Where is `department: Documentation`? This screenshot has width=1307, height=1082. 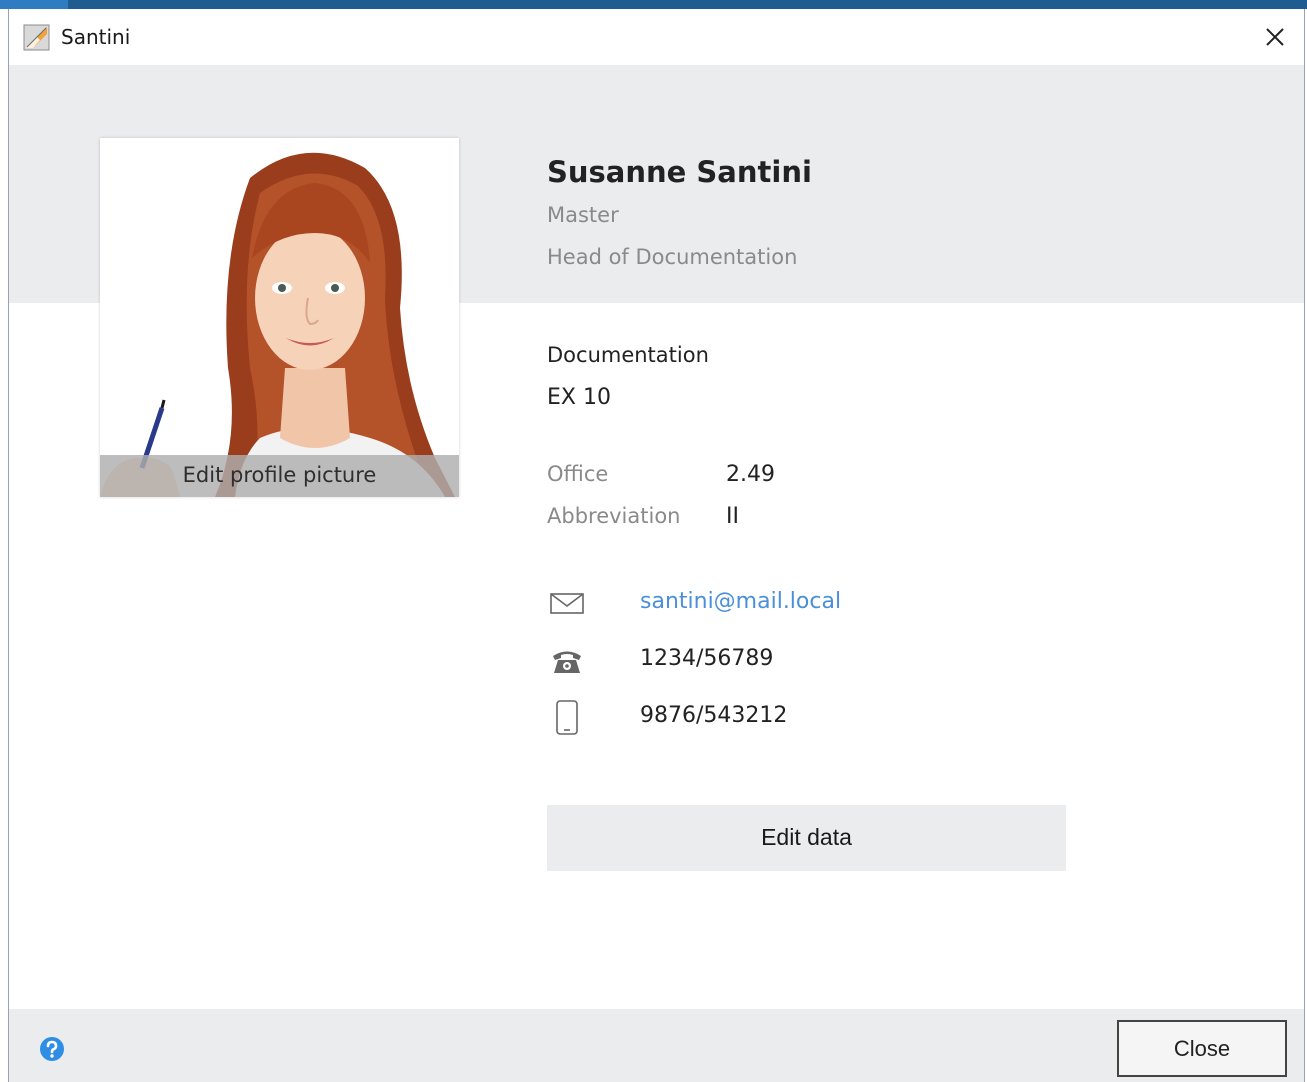 department: Documentation is located at coordinates (628, 355).